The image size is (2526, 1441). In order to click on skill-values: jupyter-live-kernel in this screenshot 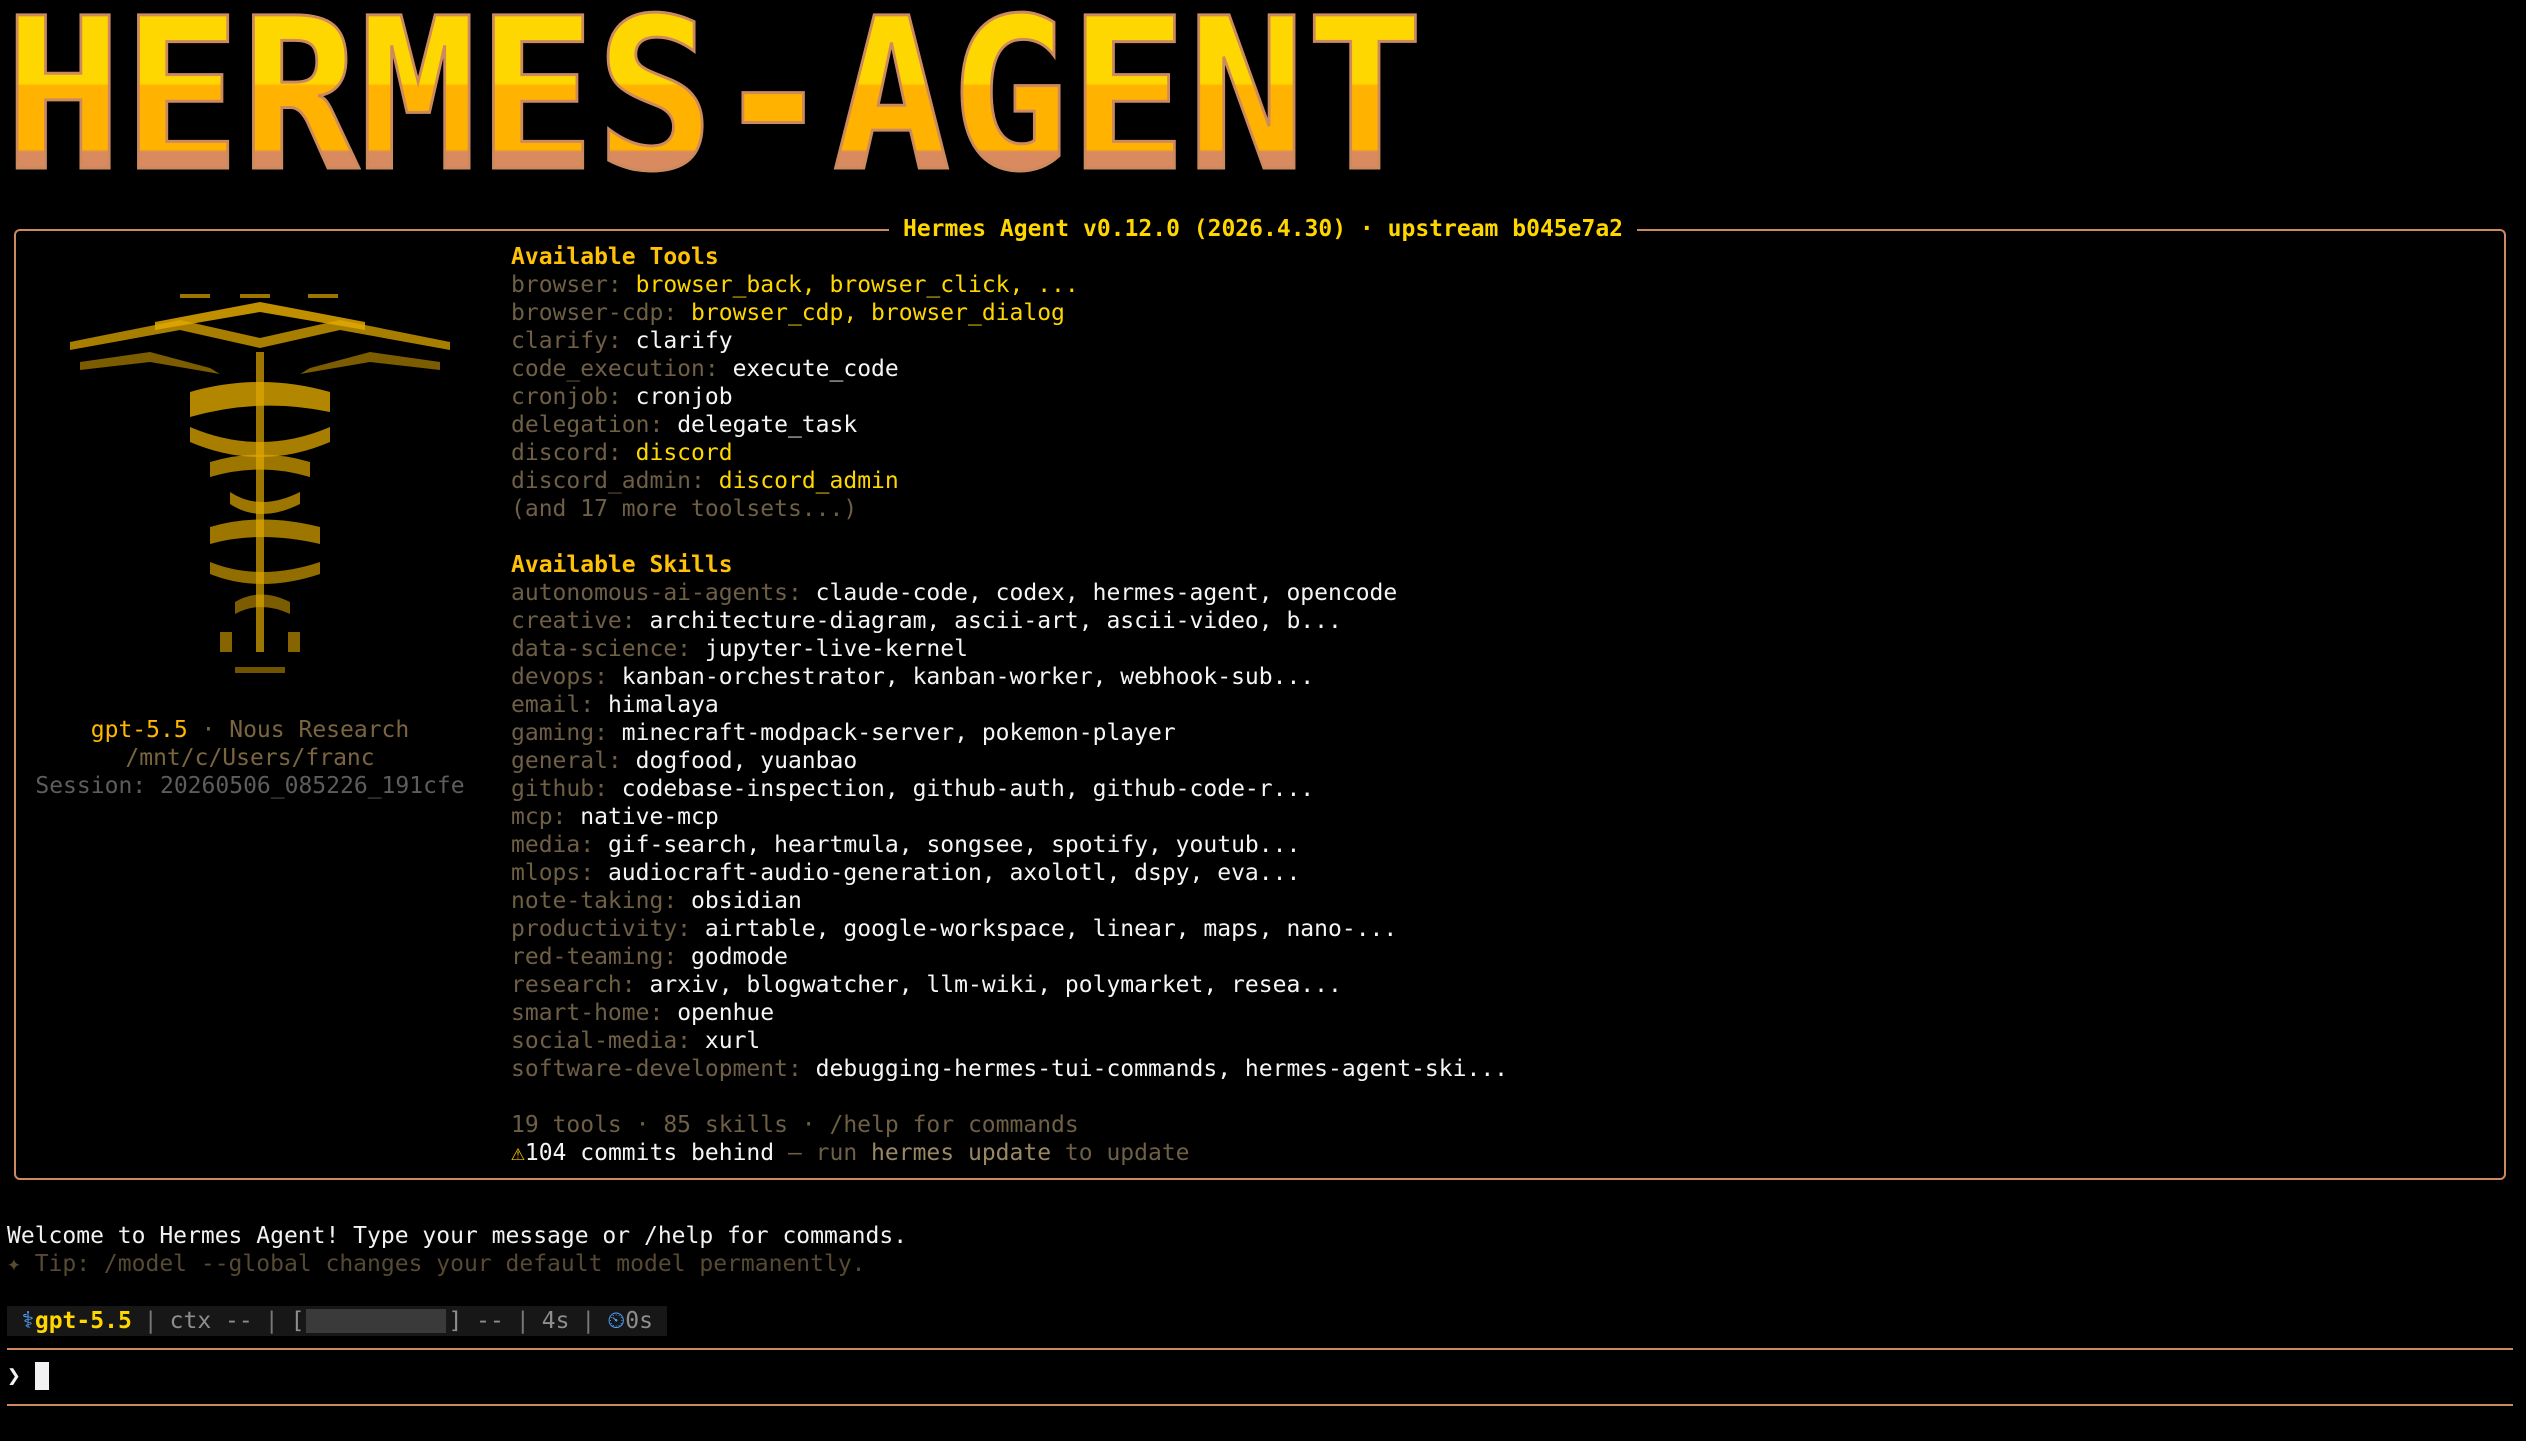, I will do `click(836, 649)`.